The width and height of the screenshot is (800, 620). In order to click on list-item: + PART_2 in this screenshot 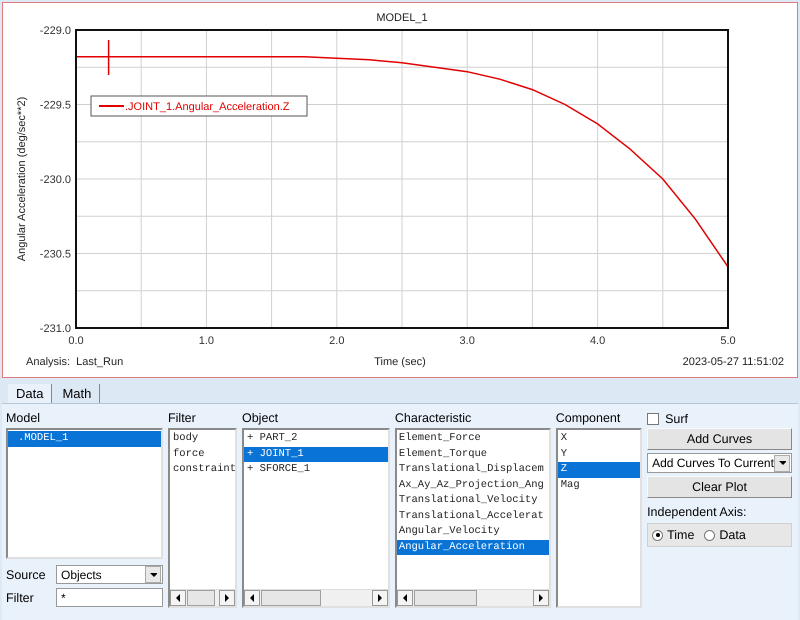, I will do `click(316, 438)`.